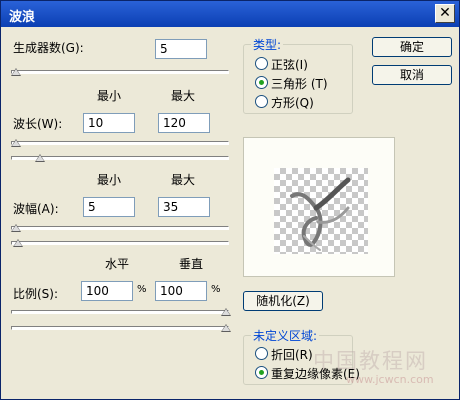 The height and width of the screenshot is (400, 460). What do you see at coordinates (109, 207) in the screenshot?
I see `amplitude-min-input: 5` at bounding box center [109, 207].